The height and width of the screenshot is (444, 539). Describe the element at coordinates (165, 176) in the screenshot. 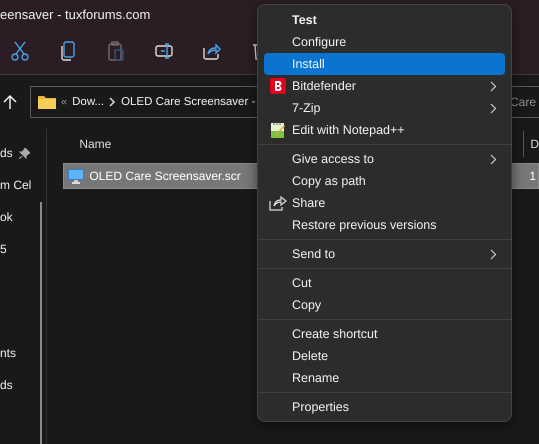

I see `file-name: OLED Care Screensaver.scr` at that location.